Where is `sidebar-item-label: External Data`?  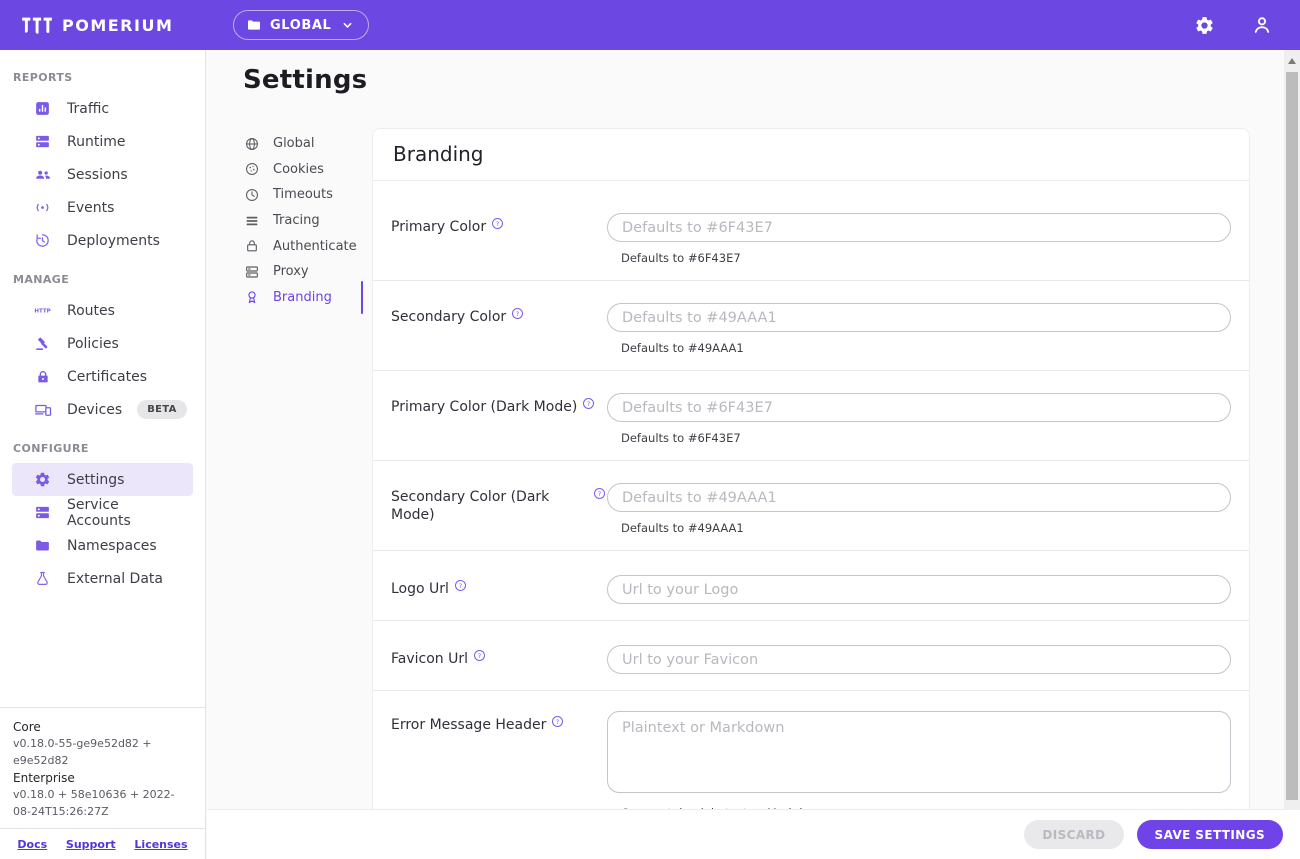 sidebar-item-label: External Data is located at coordinates (115, 578).